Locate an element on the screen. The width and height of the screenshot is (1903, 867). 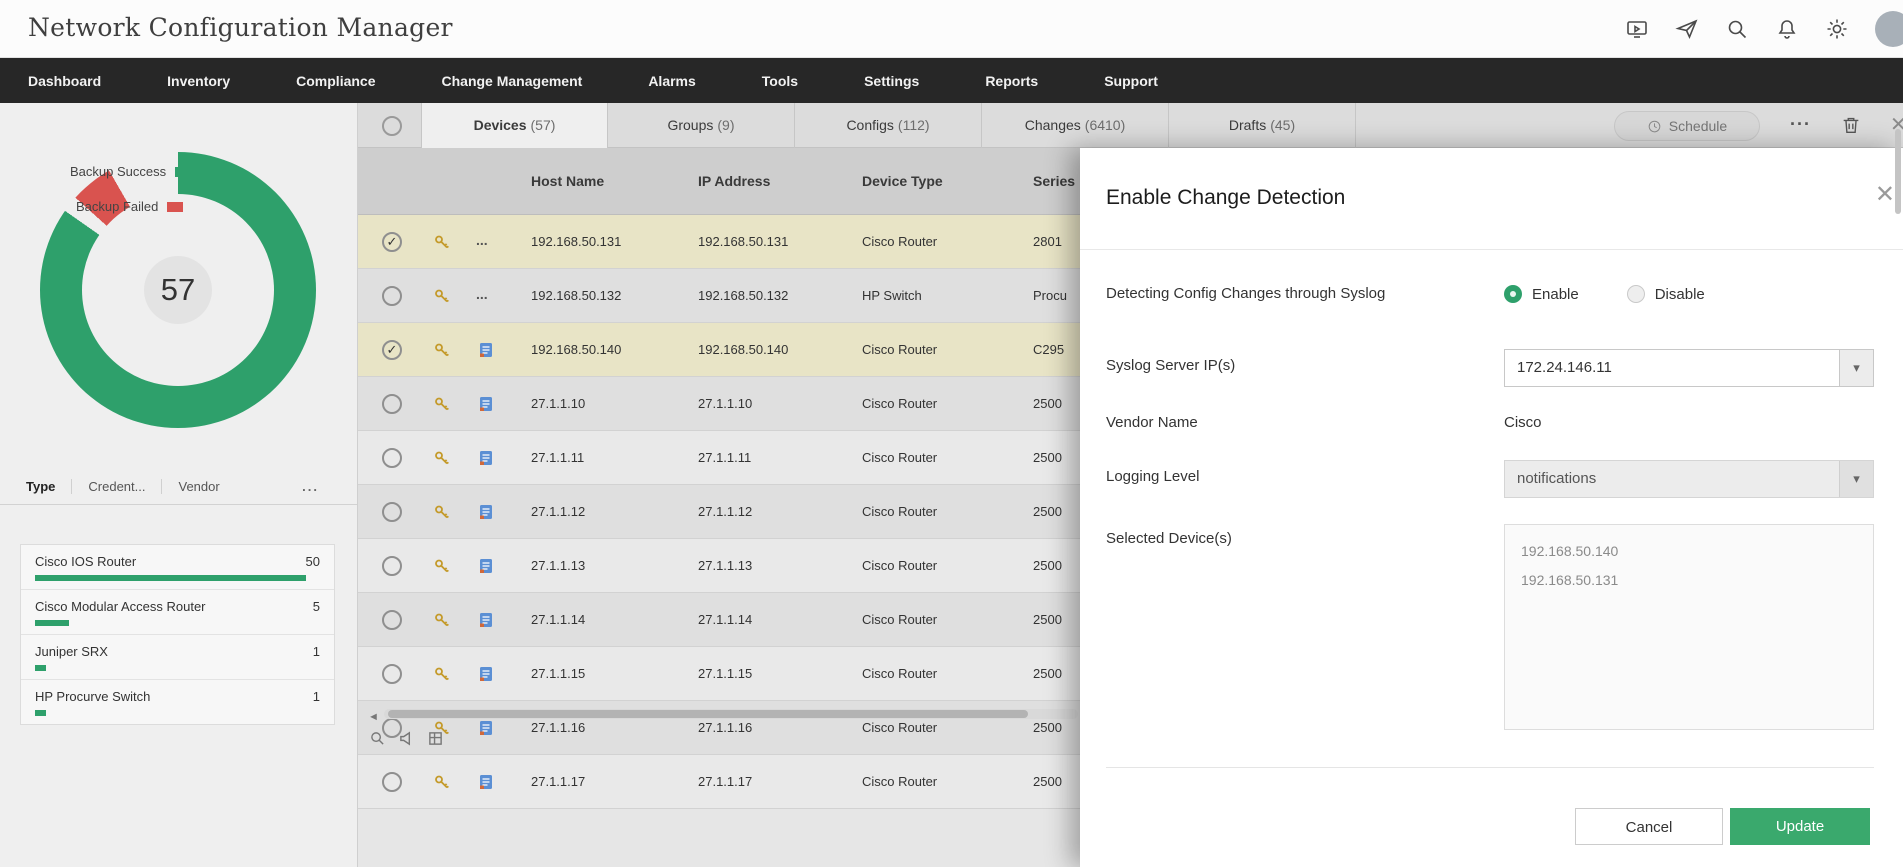
list-item: Cisco IOS Router 50 is located at coordinates (177, 567).